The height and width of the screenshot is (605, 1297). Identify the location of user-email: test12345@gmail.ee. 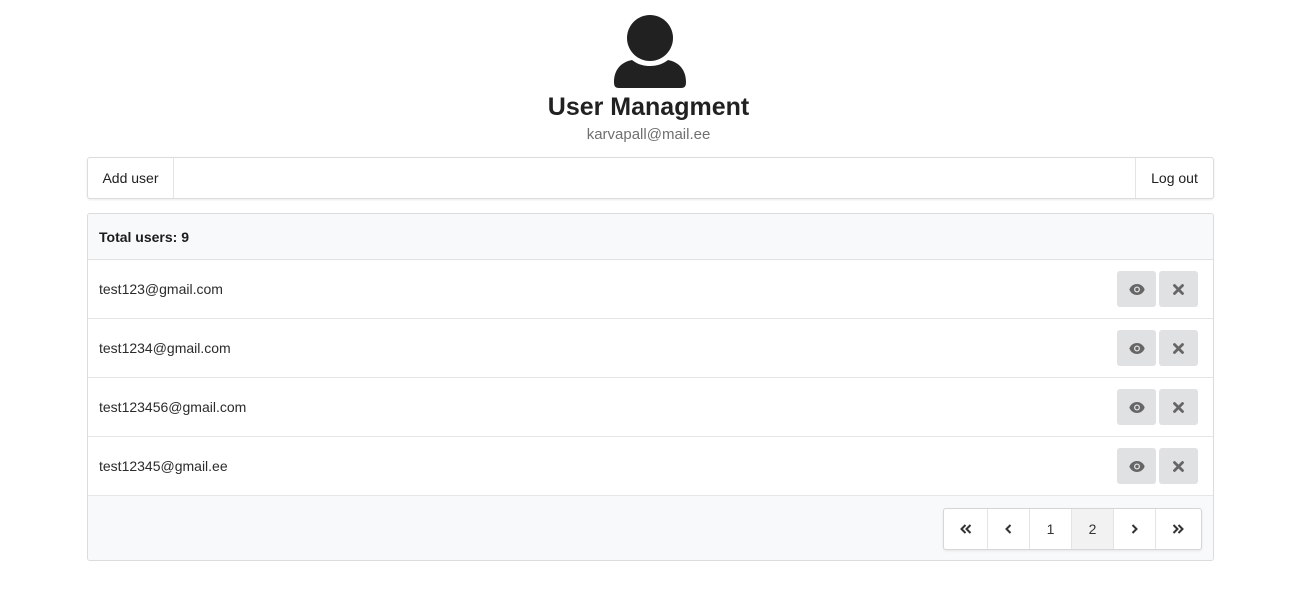
(163, 466).